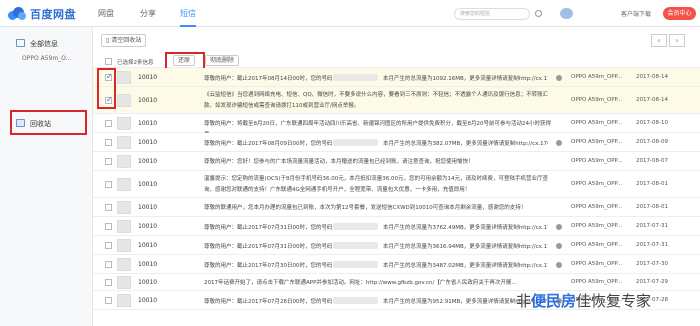  Describe the element at coordinates (679, 13) in the screenshot. I see `vip-center-button: 会员中心` at that location.